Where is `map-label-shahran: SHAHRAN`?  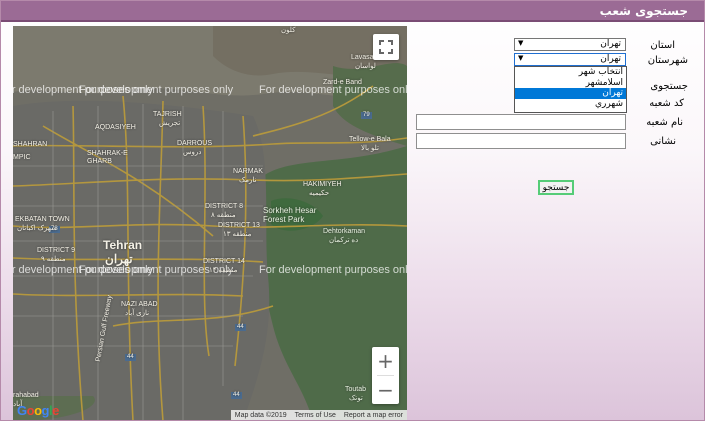
map-label-shahran: SHAHRAN is located at coordinates (30, 144).